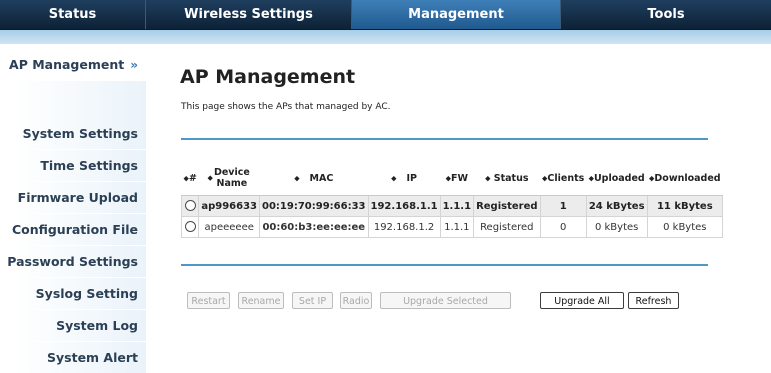 The image size is (771, 373). I want to click on tab-status: Status, so click(73, 14).